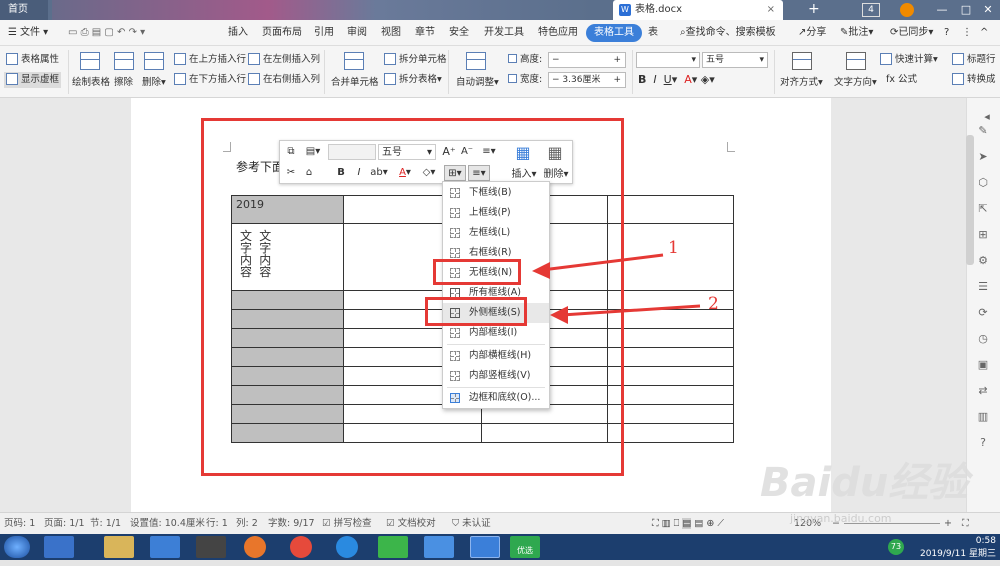  I want to click on width-input: − 3.36厘米 +, so click(587, 80).